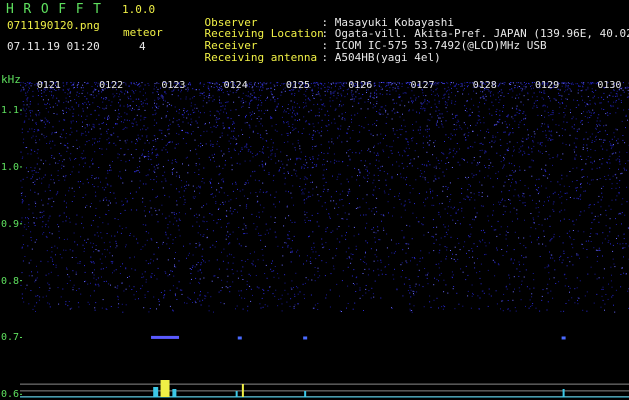 This screenshot has height=400, width=629. Describe the element at coordinates (547, 85) in the screenshot. I see `x-tick-label: 0129` at that location.